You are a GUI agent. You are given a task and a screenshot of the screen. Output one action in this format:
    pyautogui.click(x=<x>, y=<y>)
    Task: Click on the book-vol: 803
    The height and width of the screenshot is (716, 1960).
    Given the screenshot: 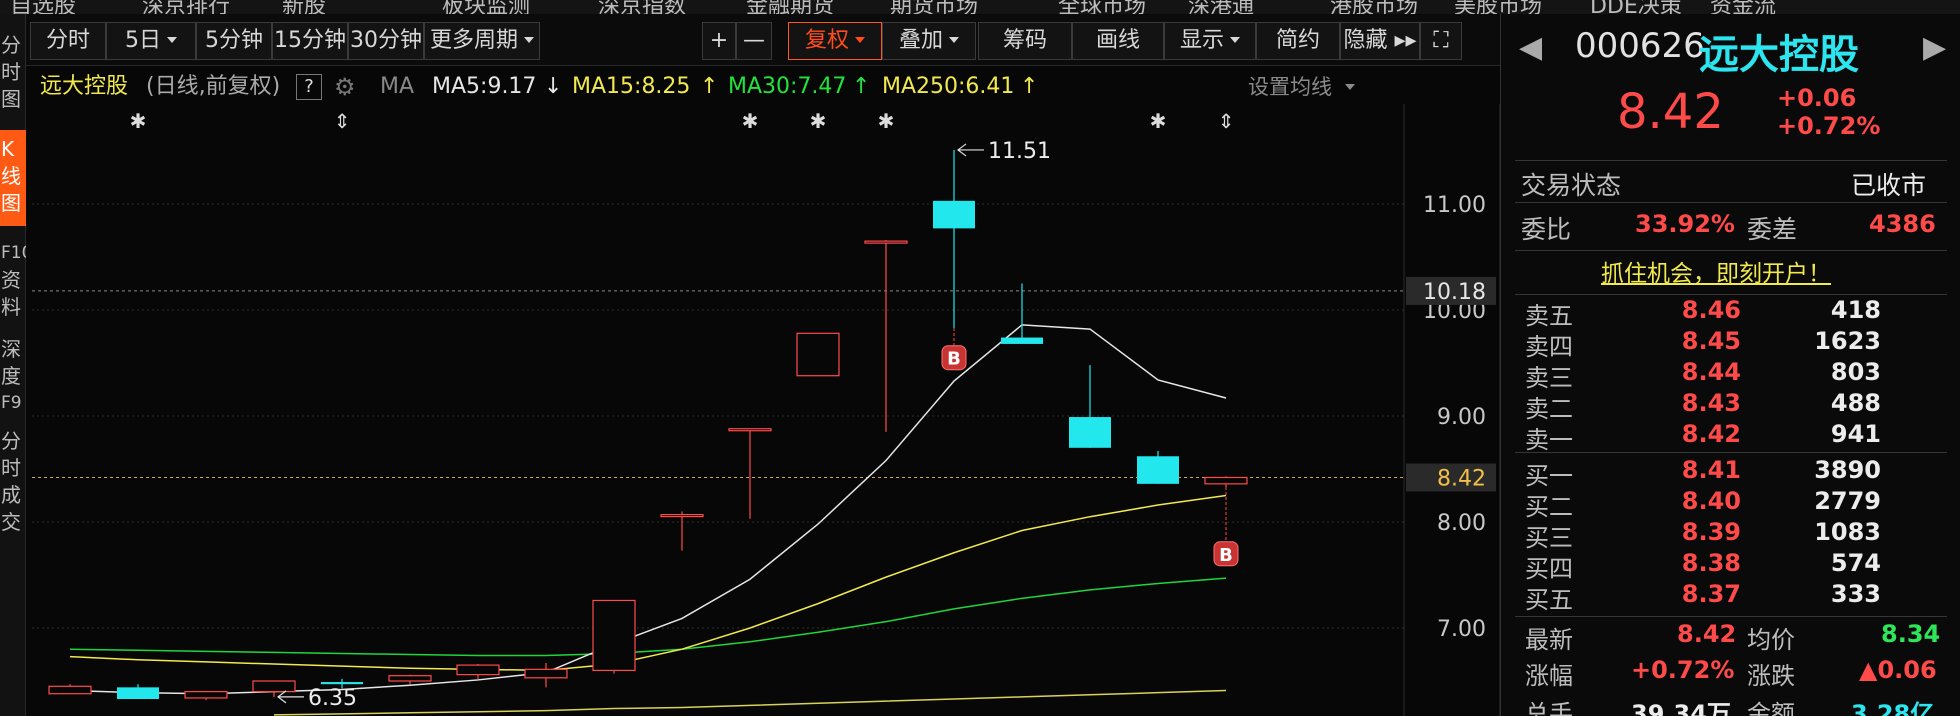 What is the action you would take?
    pyautogui.click(x=1855, y=372)
    